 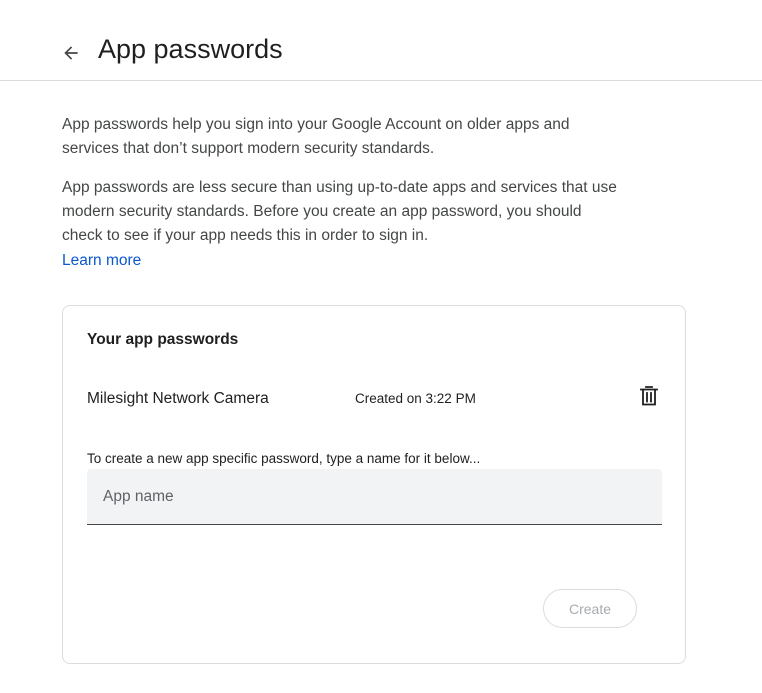 What do you see at coordinates (101, 261) in the screenshot?
I see `learn-more-link: Learn more` at bounding box center [101, 261].